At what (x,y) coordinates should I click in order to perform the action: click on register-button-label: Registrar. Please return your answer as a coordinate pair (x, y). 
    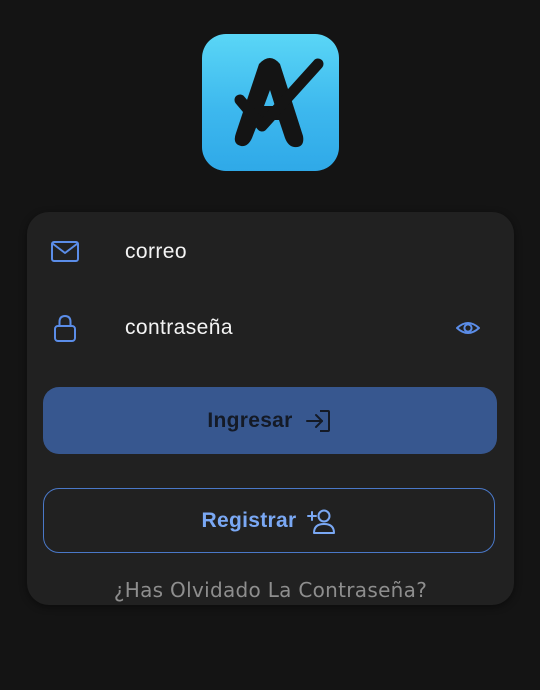
    Looking at the image, I should click on (249, 520).